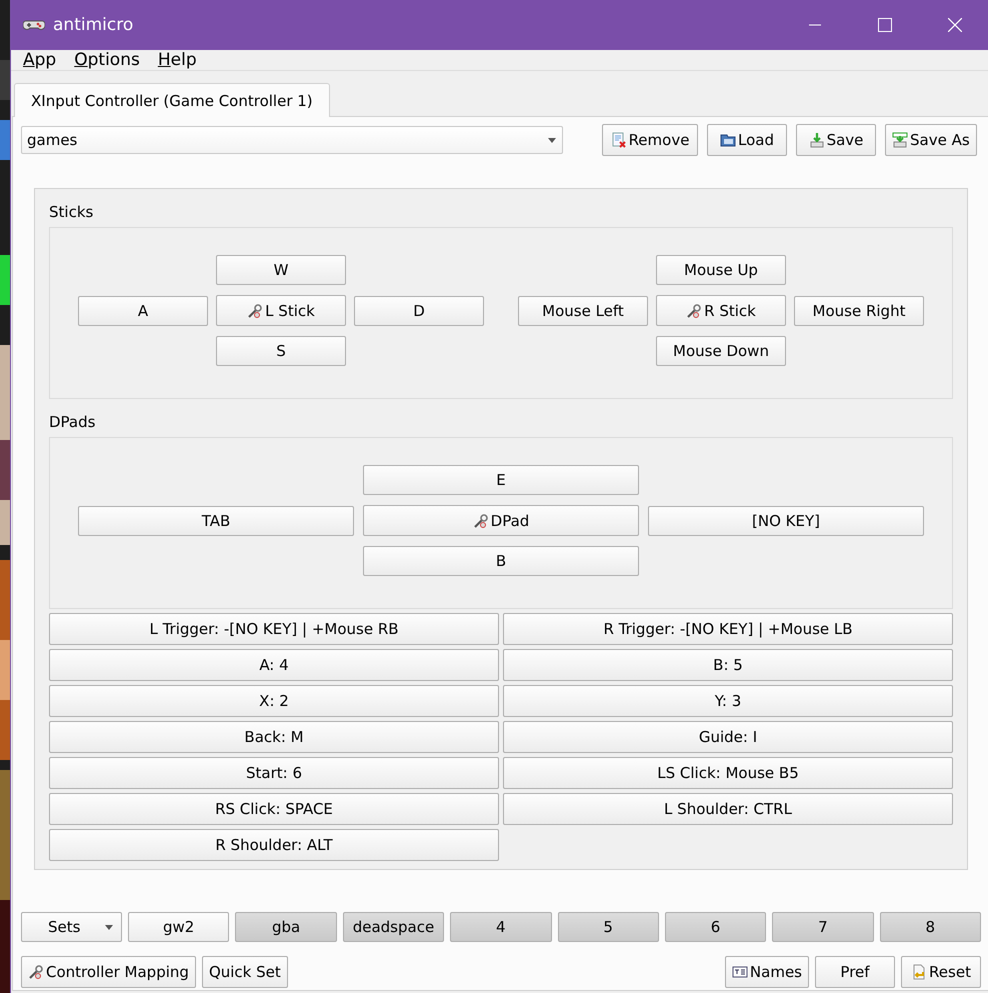  I want to click on mapping-button: Back: M, so click(274, 737).